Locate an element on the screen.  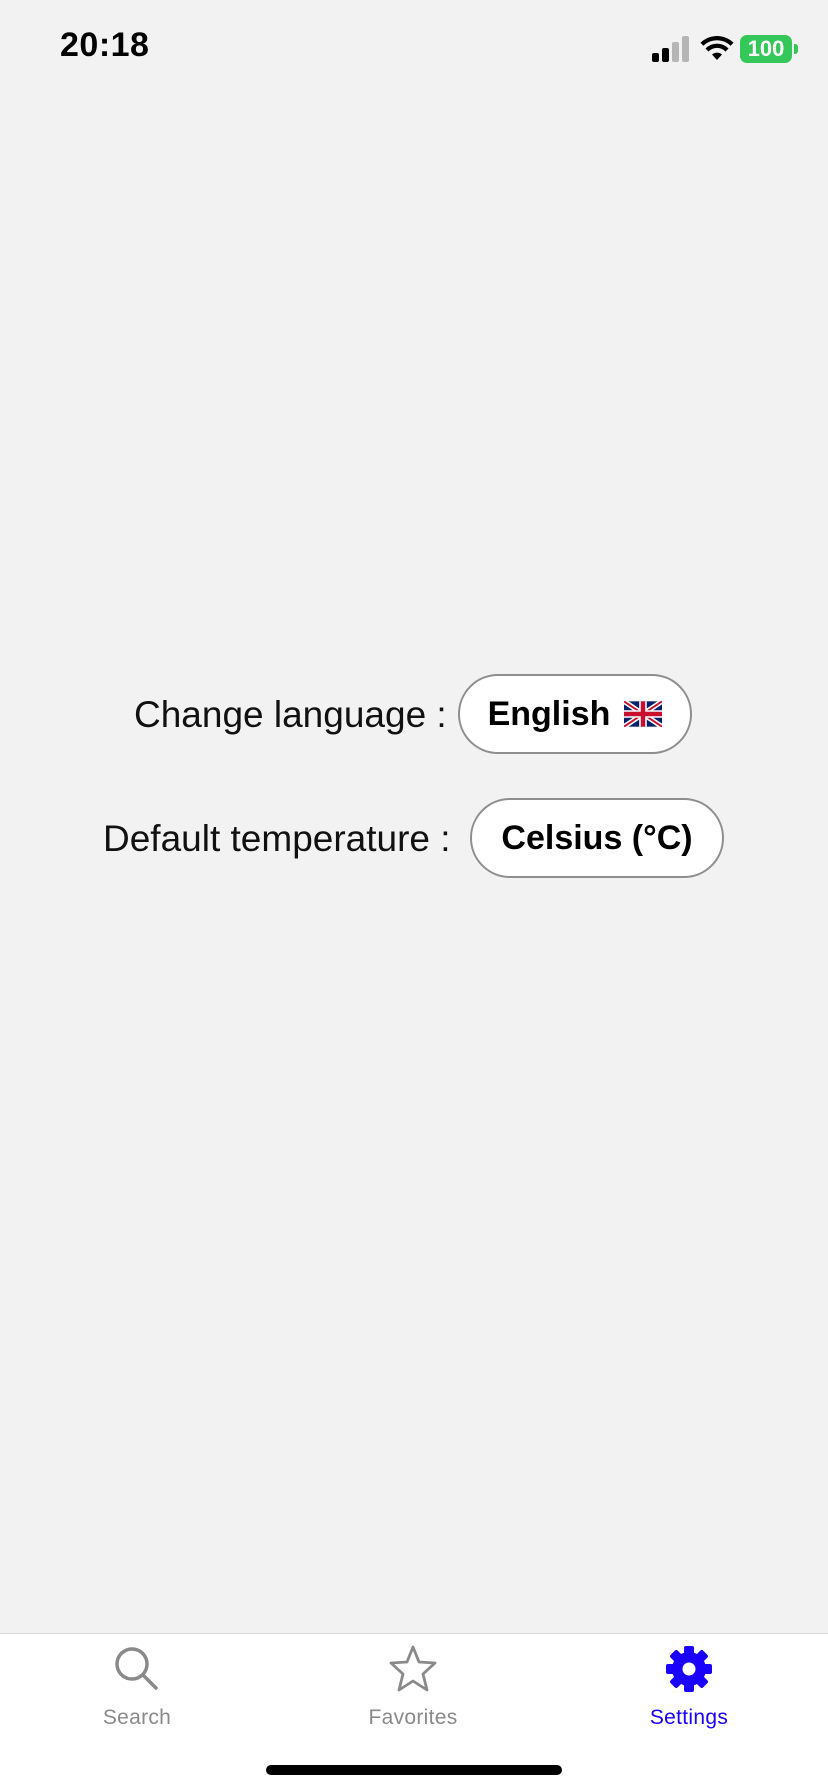
star-icon is located at coordinates (413, 1668).